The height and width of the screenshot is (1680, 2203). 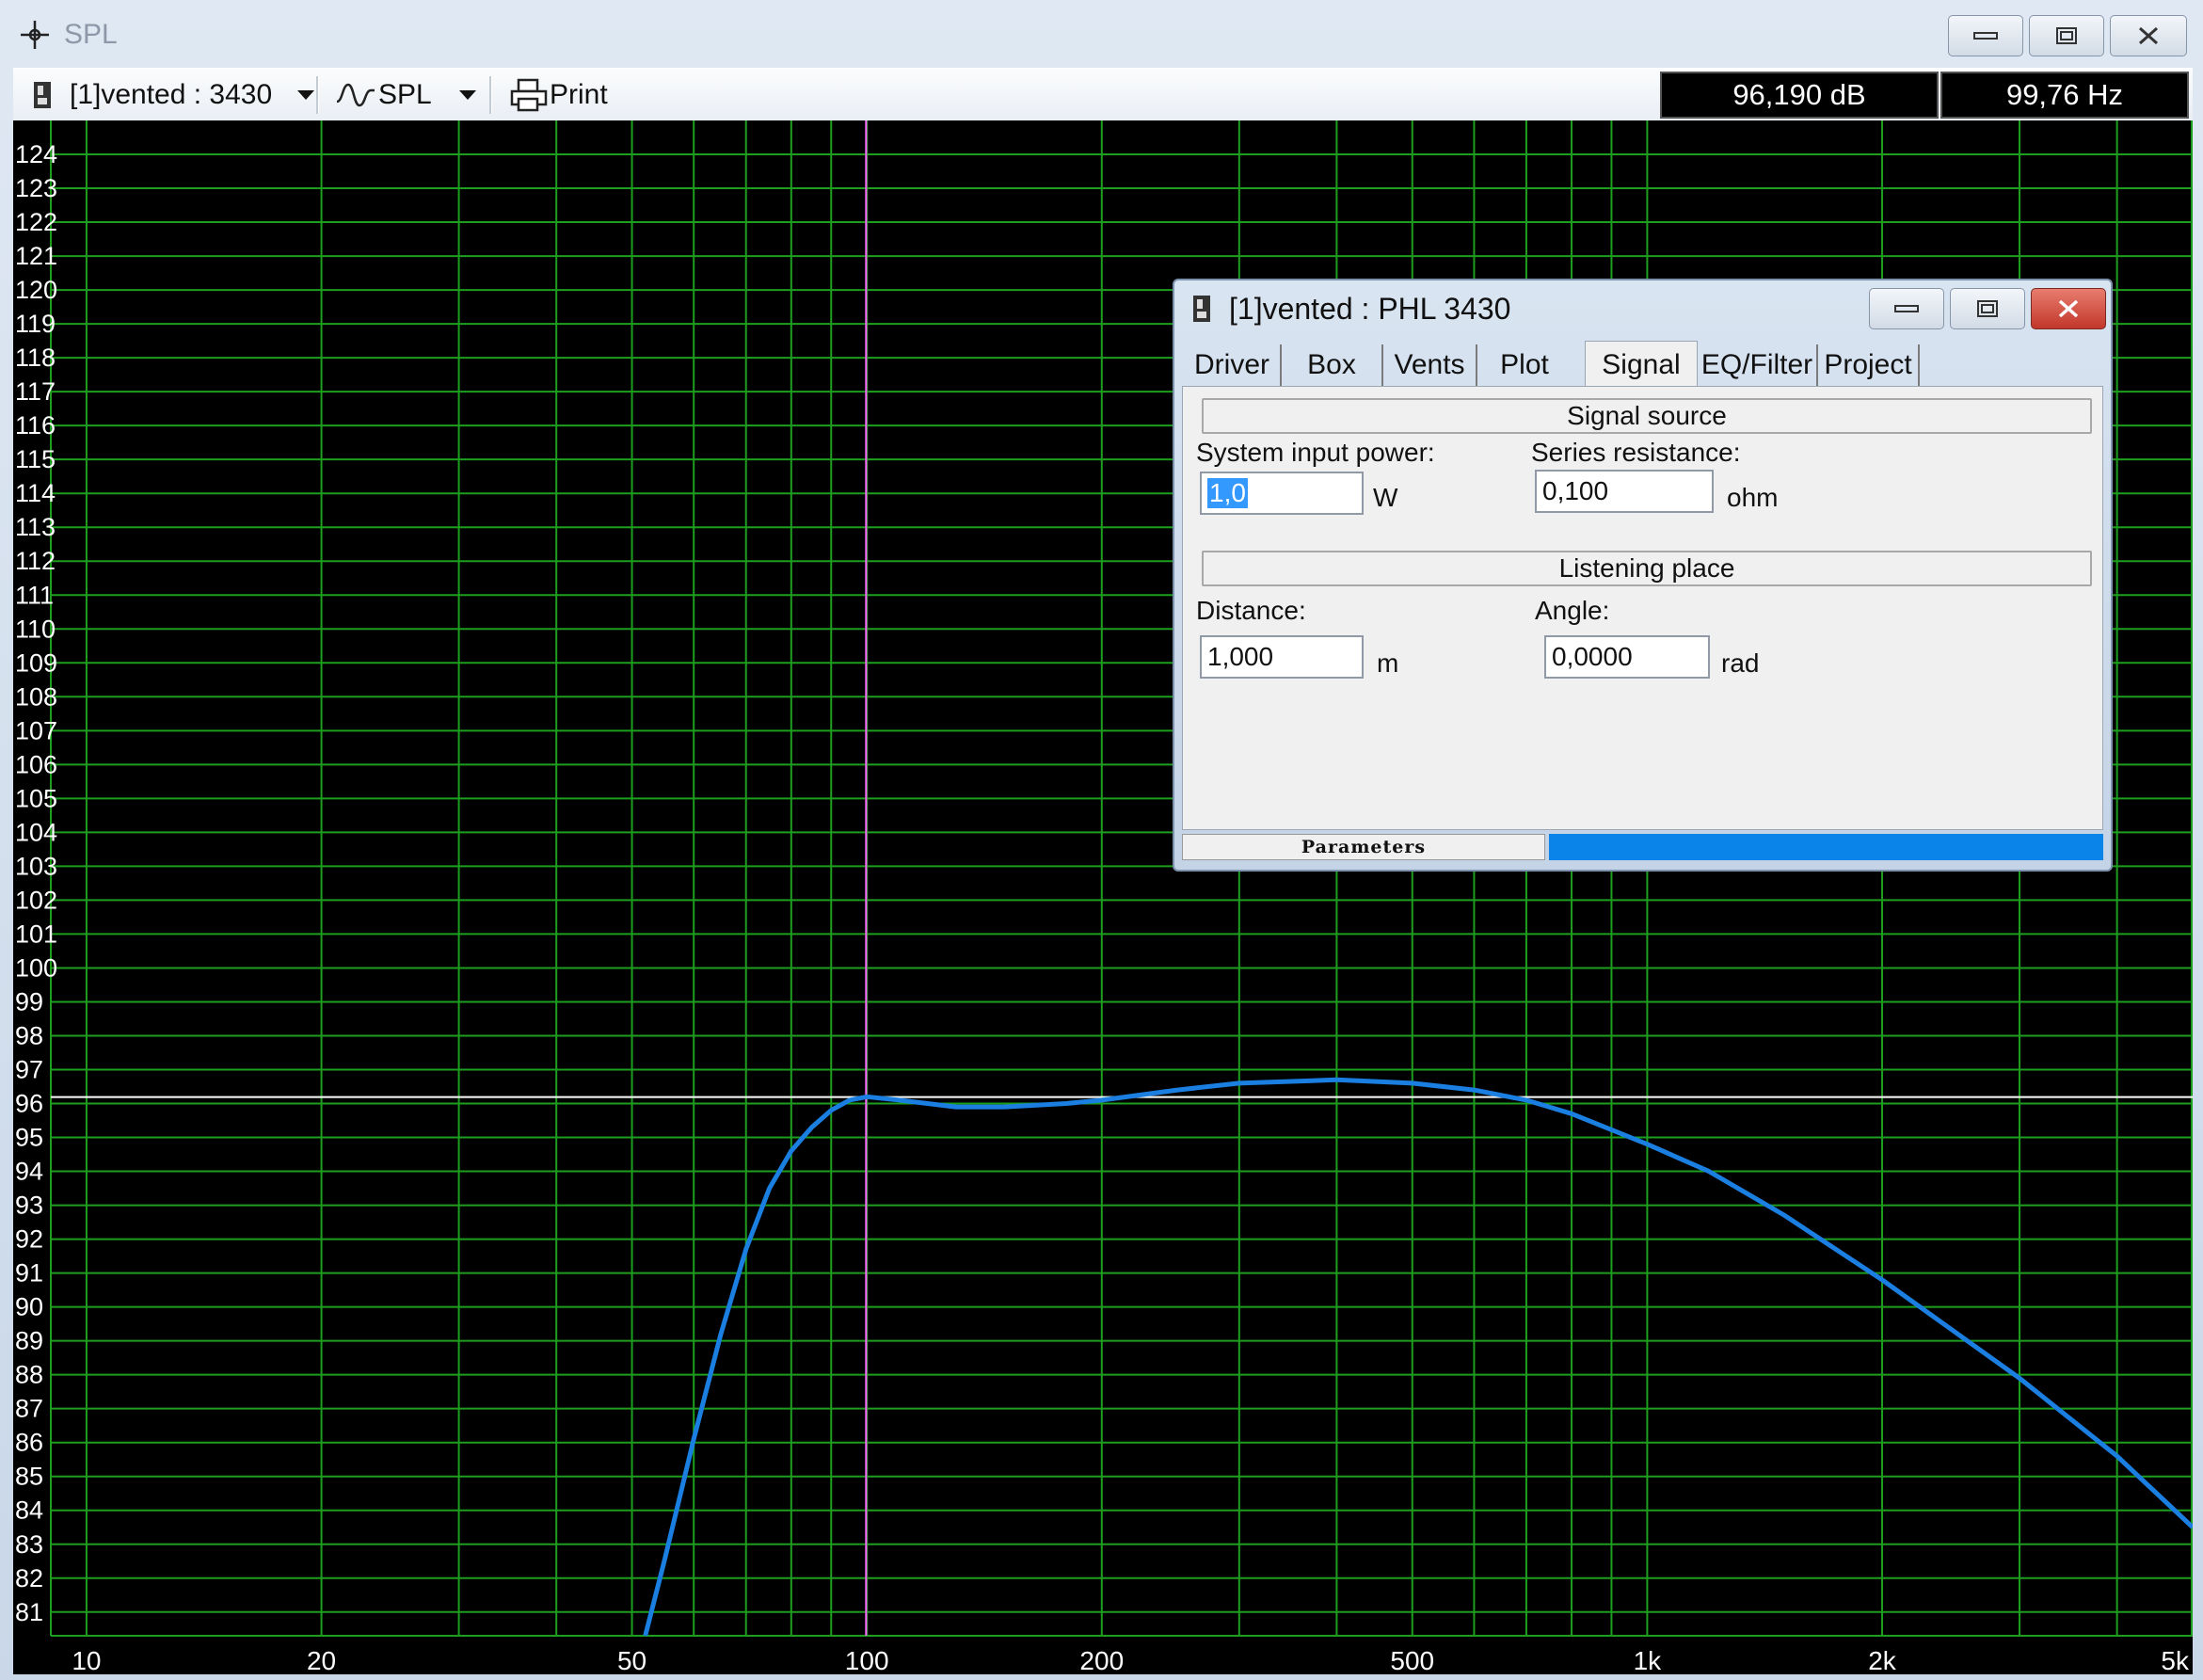 What do you see at coordinates (29, 1578) in the screenshot?
I see `y-tick-label: 82` at bounding box center [29, 1578].